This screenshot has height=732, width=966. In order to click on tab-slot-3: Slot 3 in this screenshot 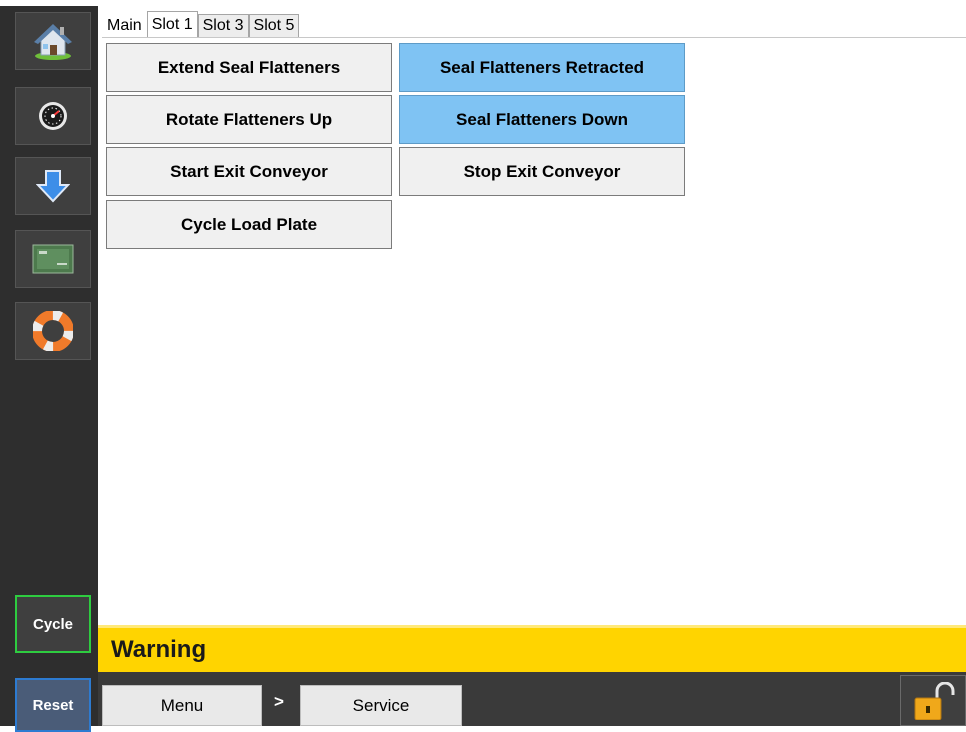, I will do `click(223, 25)`.